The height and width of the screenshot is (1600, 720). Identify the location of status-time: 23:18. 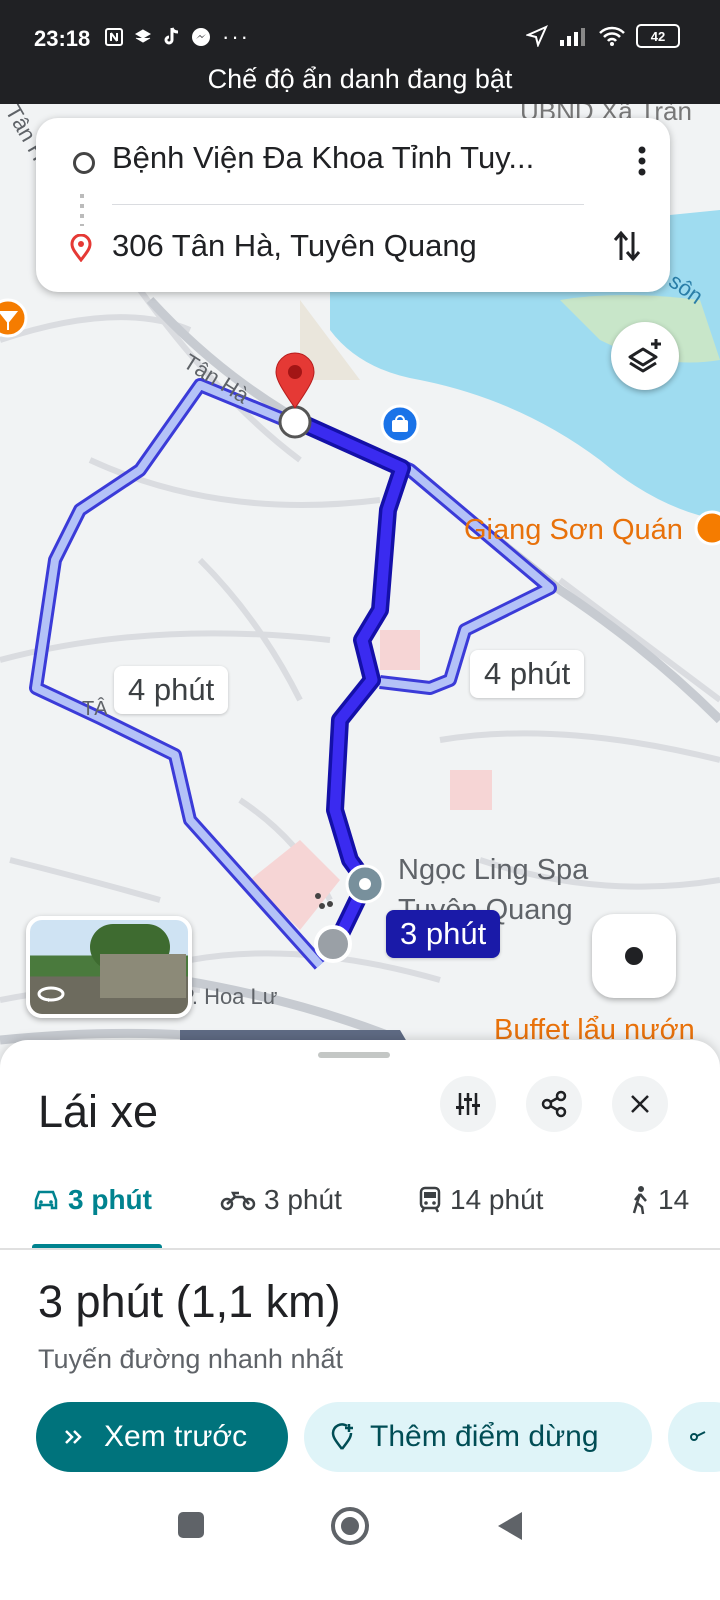
(62, 38).